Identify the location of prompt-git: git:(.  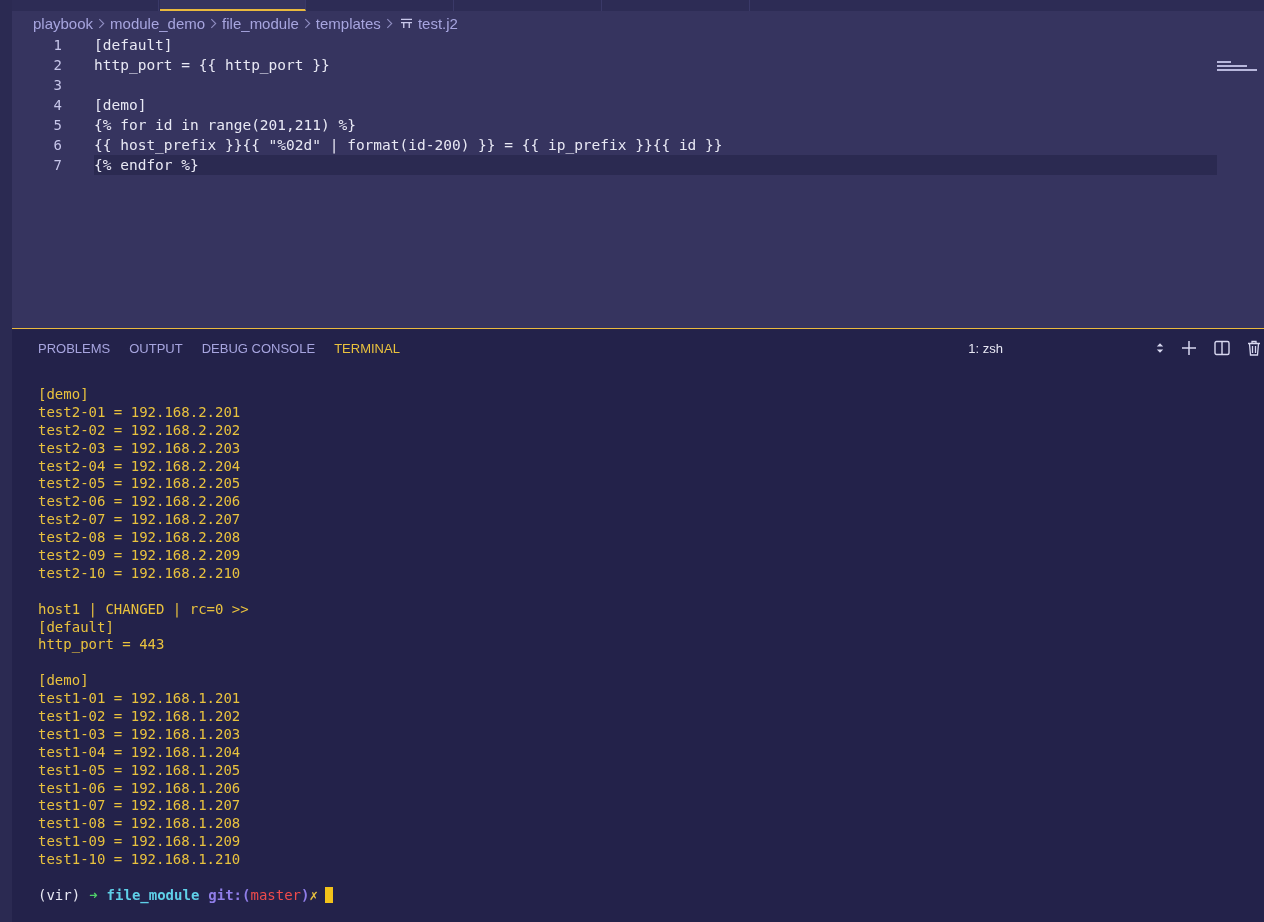
(229, 894).